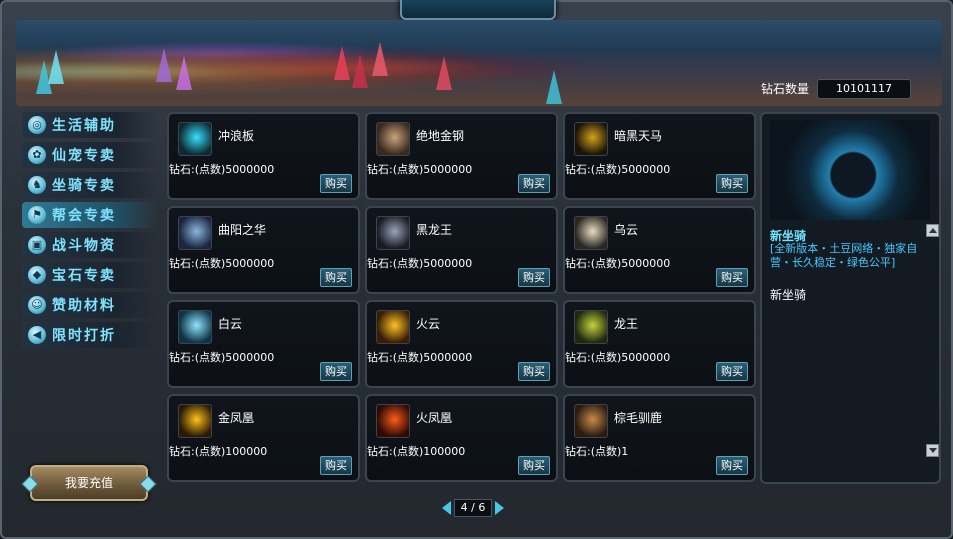 This screenshot has width=953, height=539. Describe the element at coordinates (84, 336) in the screenshot. I see `sidebar-item-label: 限时打折` at that location.